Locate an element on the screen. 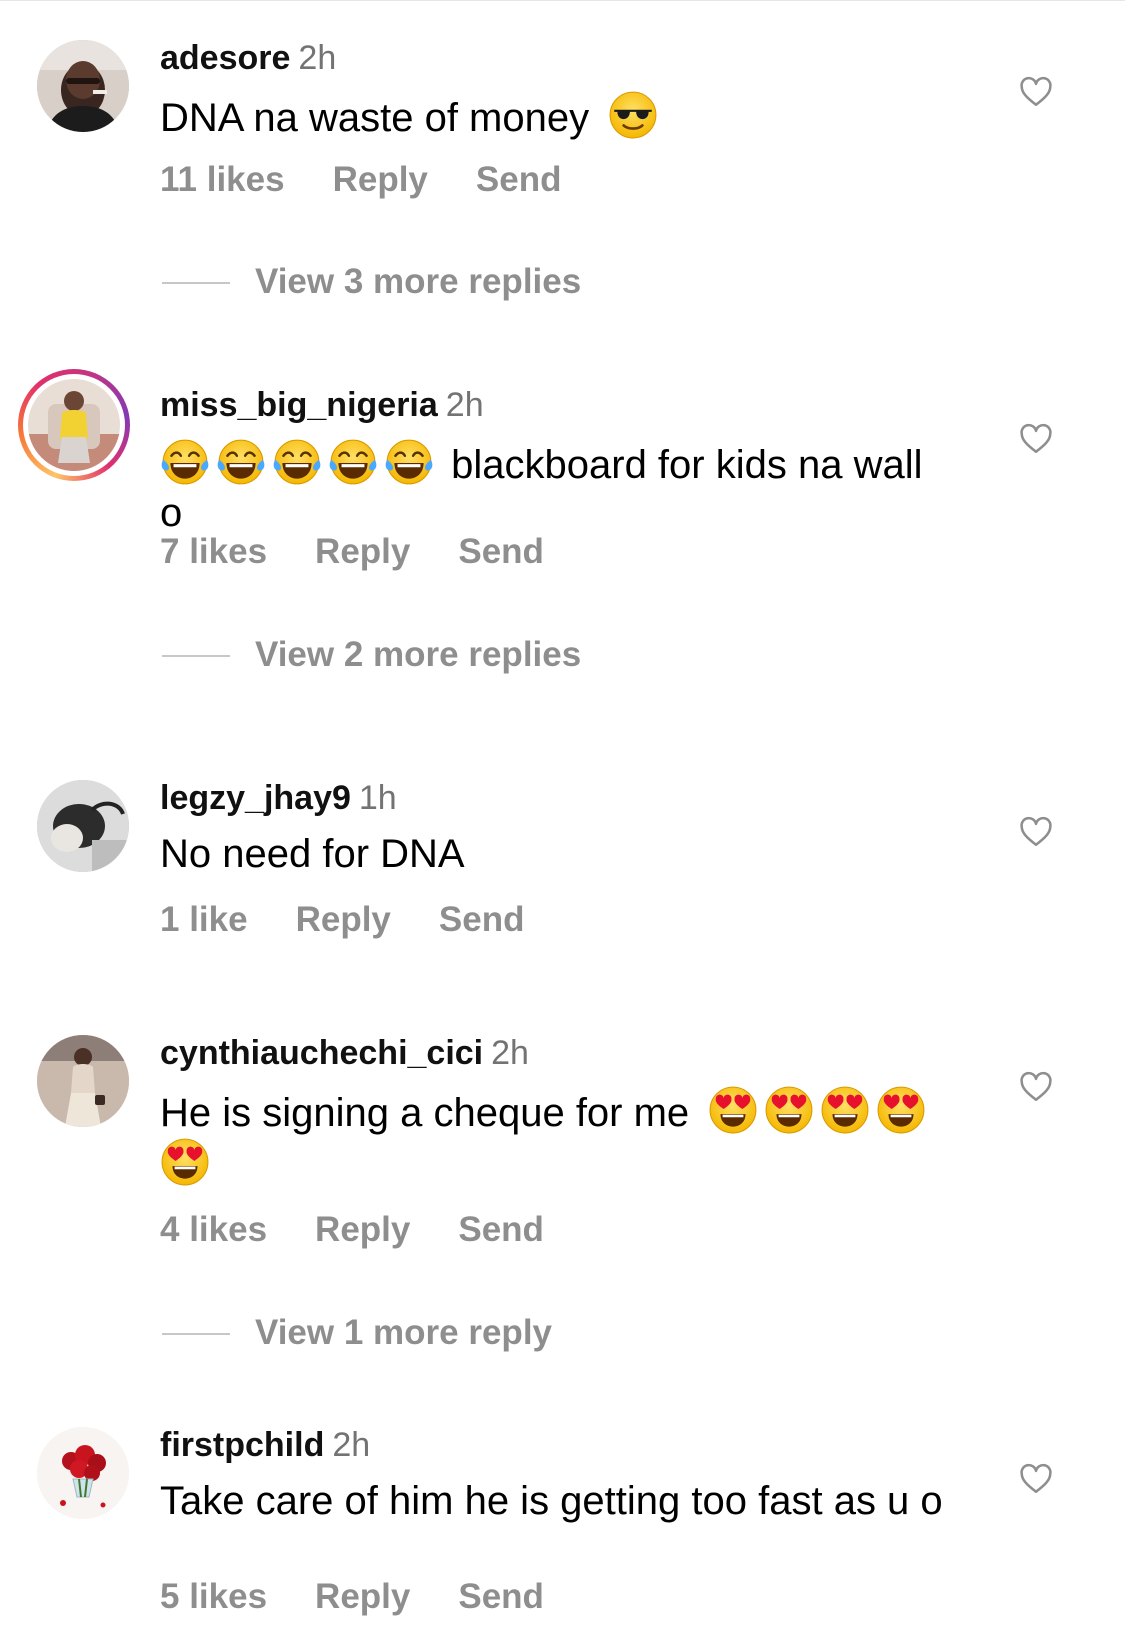 The width and height of the screenshot is (1125, 1652). comment-text: DNA na waste of money is located at coordinates (555, 116).